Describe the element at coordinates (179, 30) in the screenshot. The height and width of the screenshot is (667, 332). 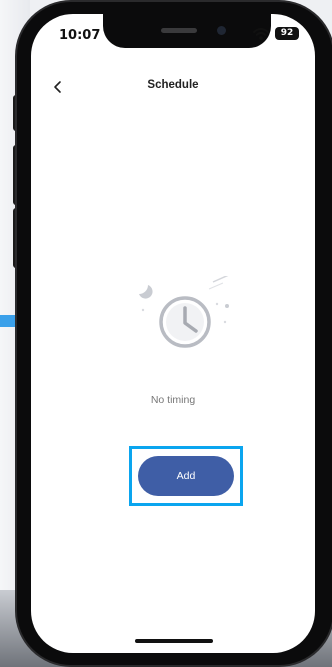
I see `speaker-grille` at that location.